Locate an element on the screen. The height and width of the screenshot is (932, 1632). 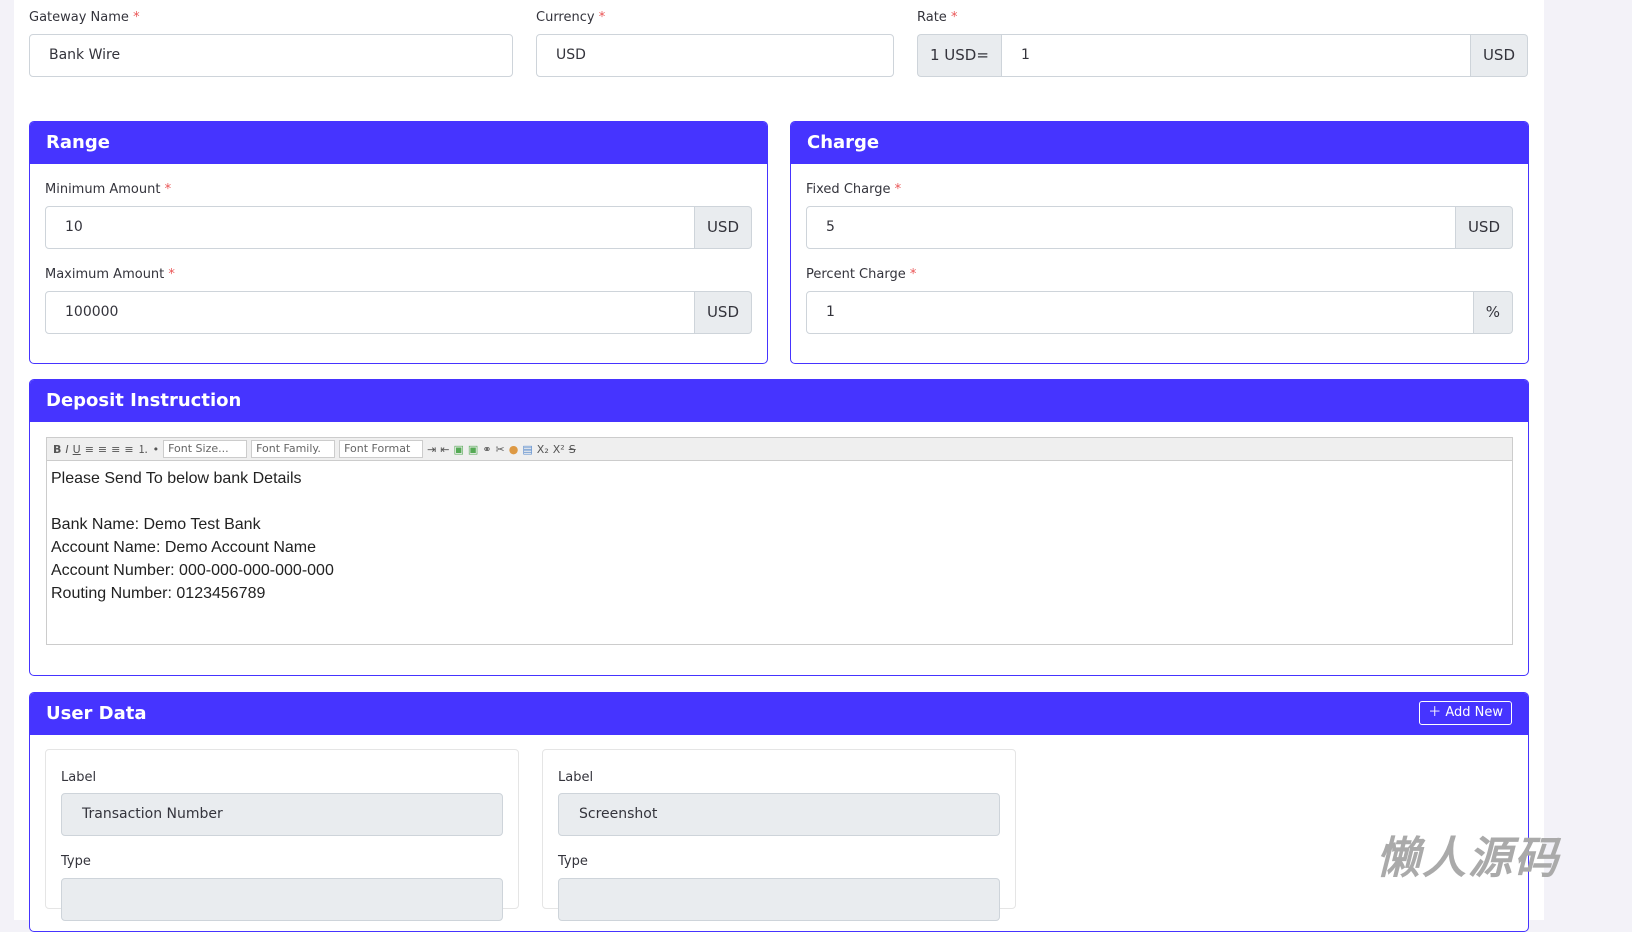
minimum-amount-input: 10 is located at coordinates (370, 227).